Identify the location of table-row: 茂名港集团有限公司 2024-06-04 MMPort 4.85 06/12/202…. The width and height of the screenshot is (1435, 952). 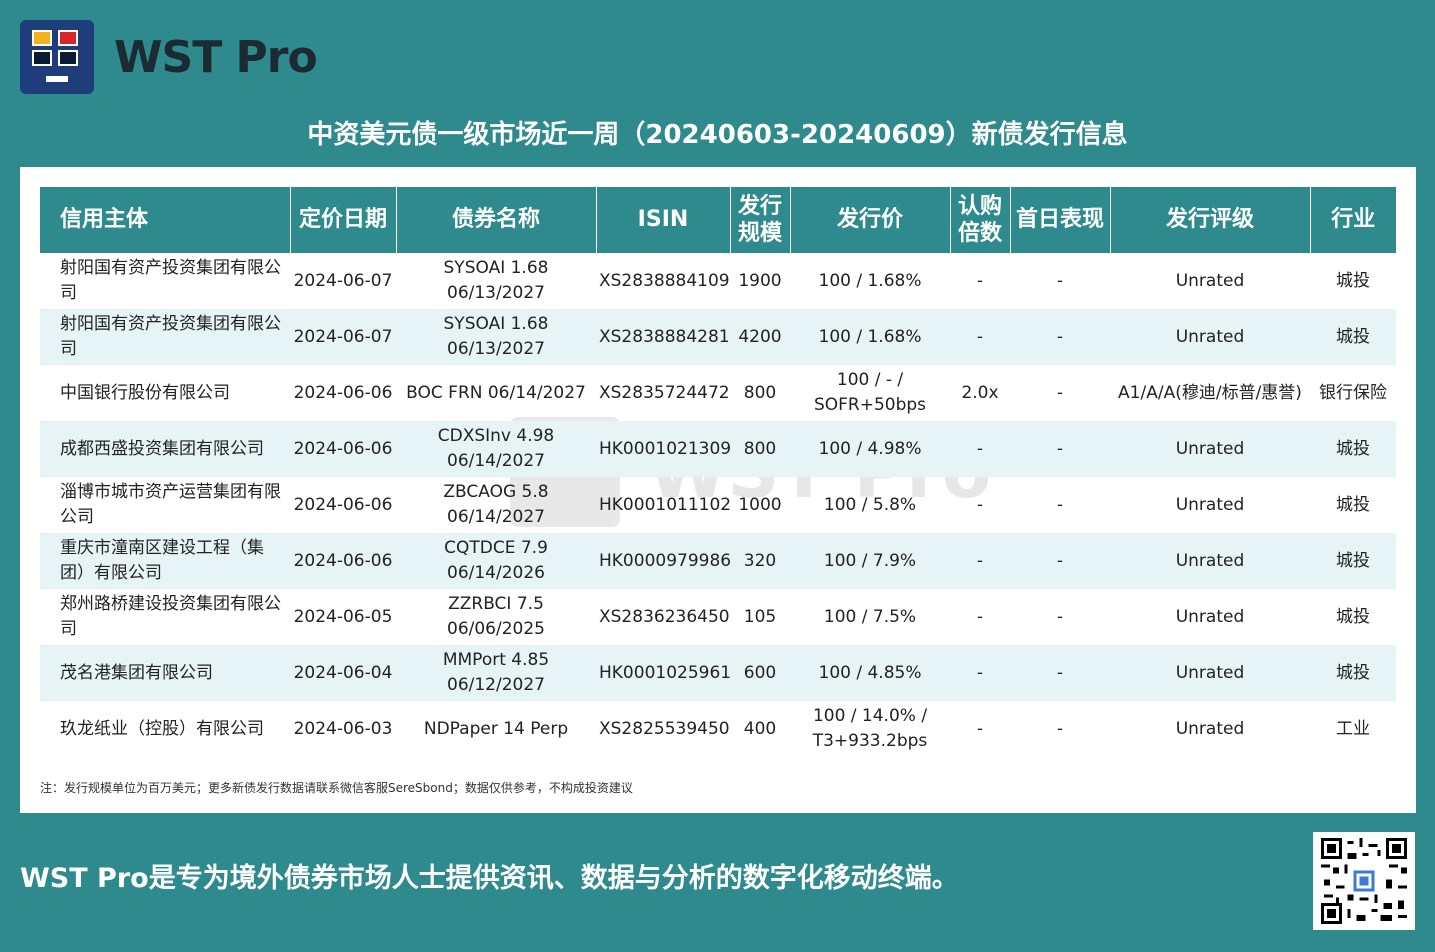
(718, 673).